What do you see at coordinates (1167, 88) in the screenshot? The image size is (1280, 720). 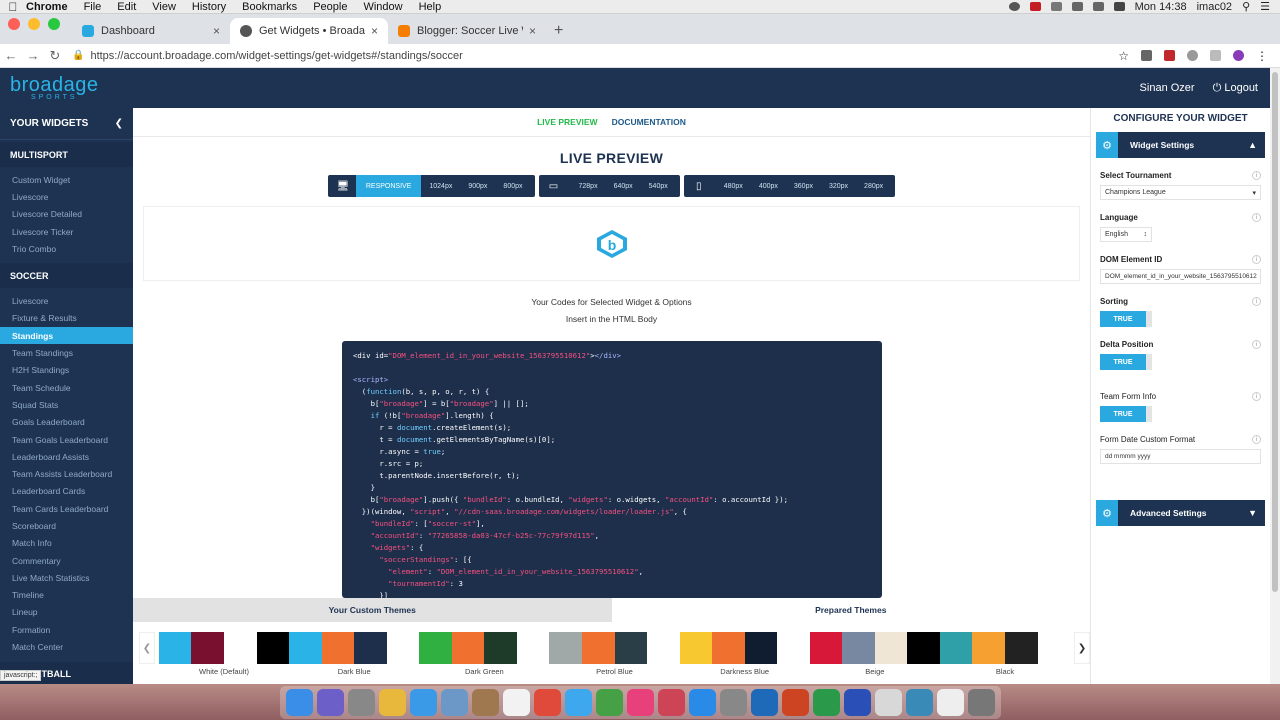 I see `user-name: Sinan Ozer` at bounding box center [1167, 88].